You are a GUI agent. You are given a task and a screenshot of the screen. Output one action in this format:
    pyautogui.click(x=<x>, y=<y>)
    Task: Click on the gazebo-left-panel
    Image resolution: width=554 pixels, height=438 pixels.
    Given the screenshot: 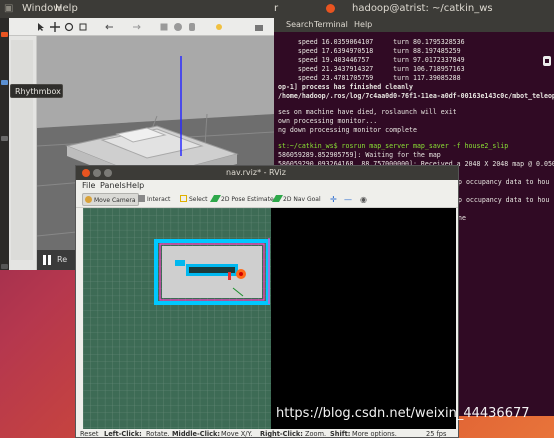 What is the action you would take?
    pyautogui.click(x=23, y=153)
    